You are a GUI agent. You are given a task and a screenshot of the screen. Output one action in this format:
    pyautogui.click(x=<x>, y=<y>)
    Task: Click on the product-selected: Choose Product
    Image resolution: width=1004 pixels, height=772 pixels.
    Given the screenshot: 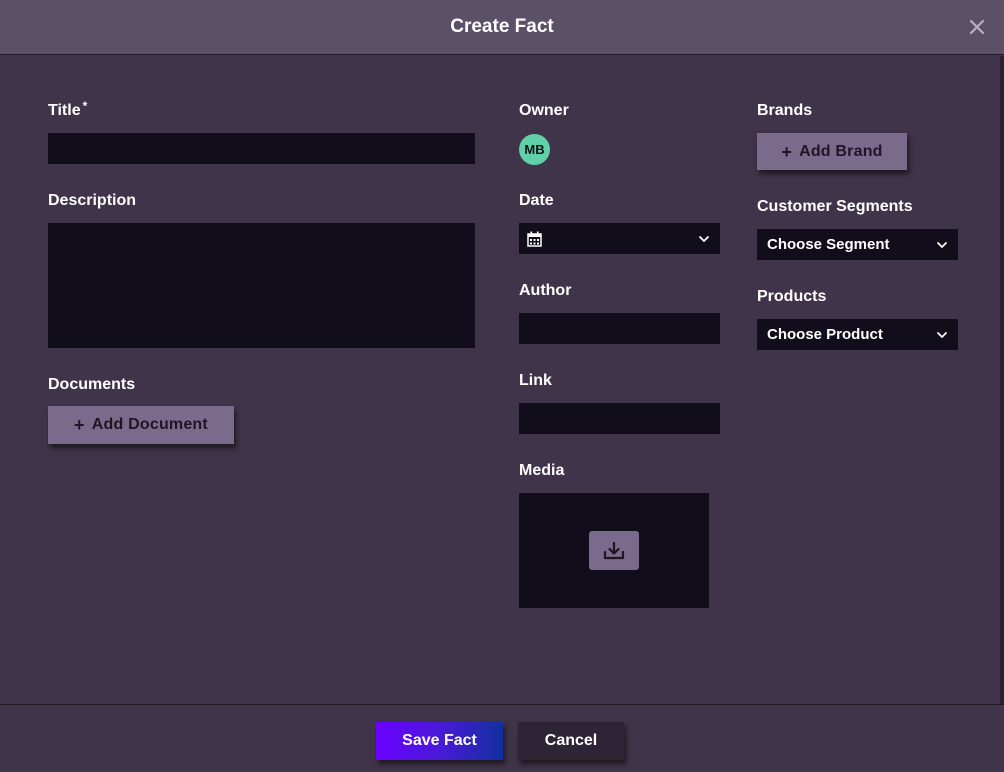 What is the action you would take?
    pyautogui.click(x=825, y=334)
    